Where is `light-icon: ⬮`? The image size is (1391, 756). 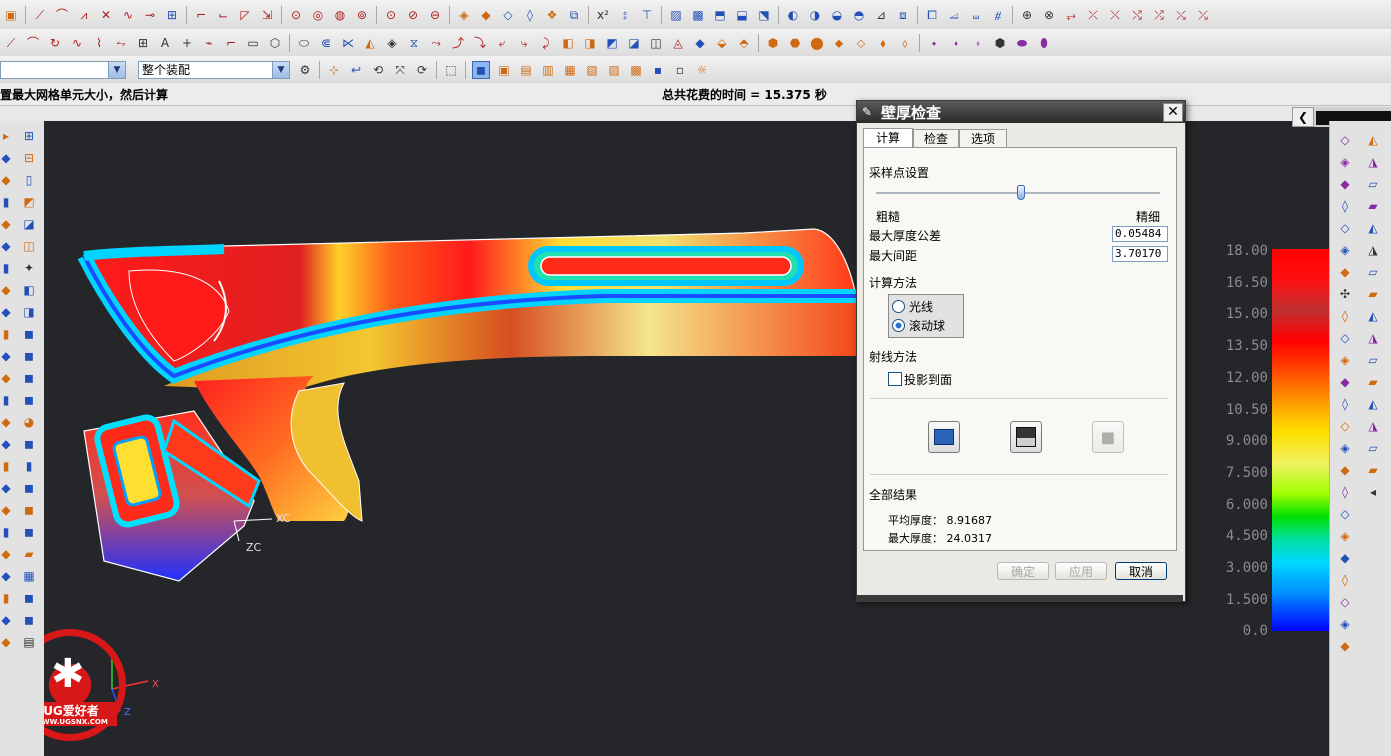
light-icon: ⬮ is located at coordinates (1044, 43).